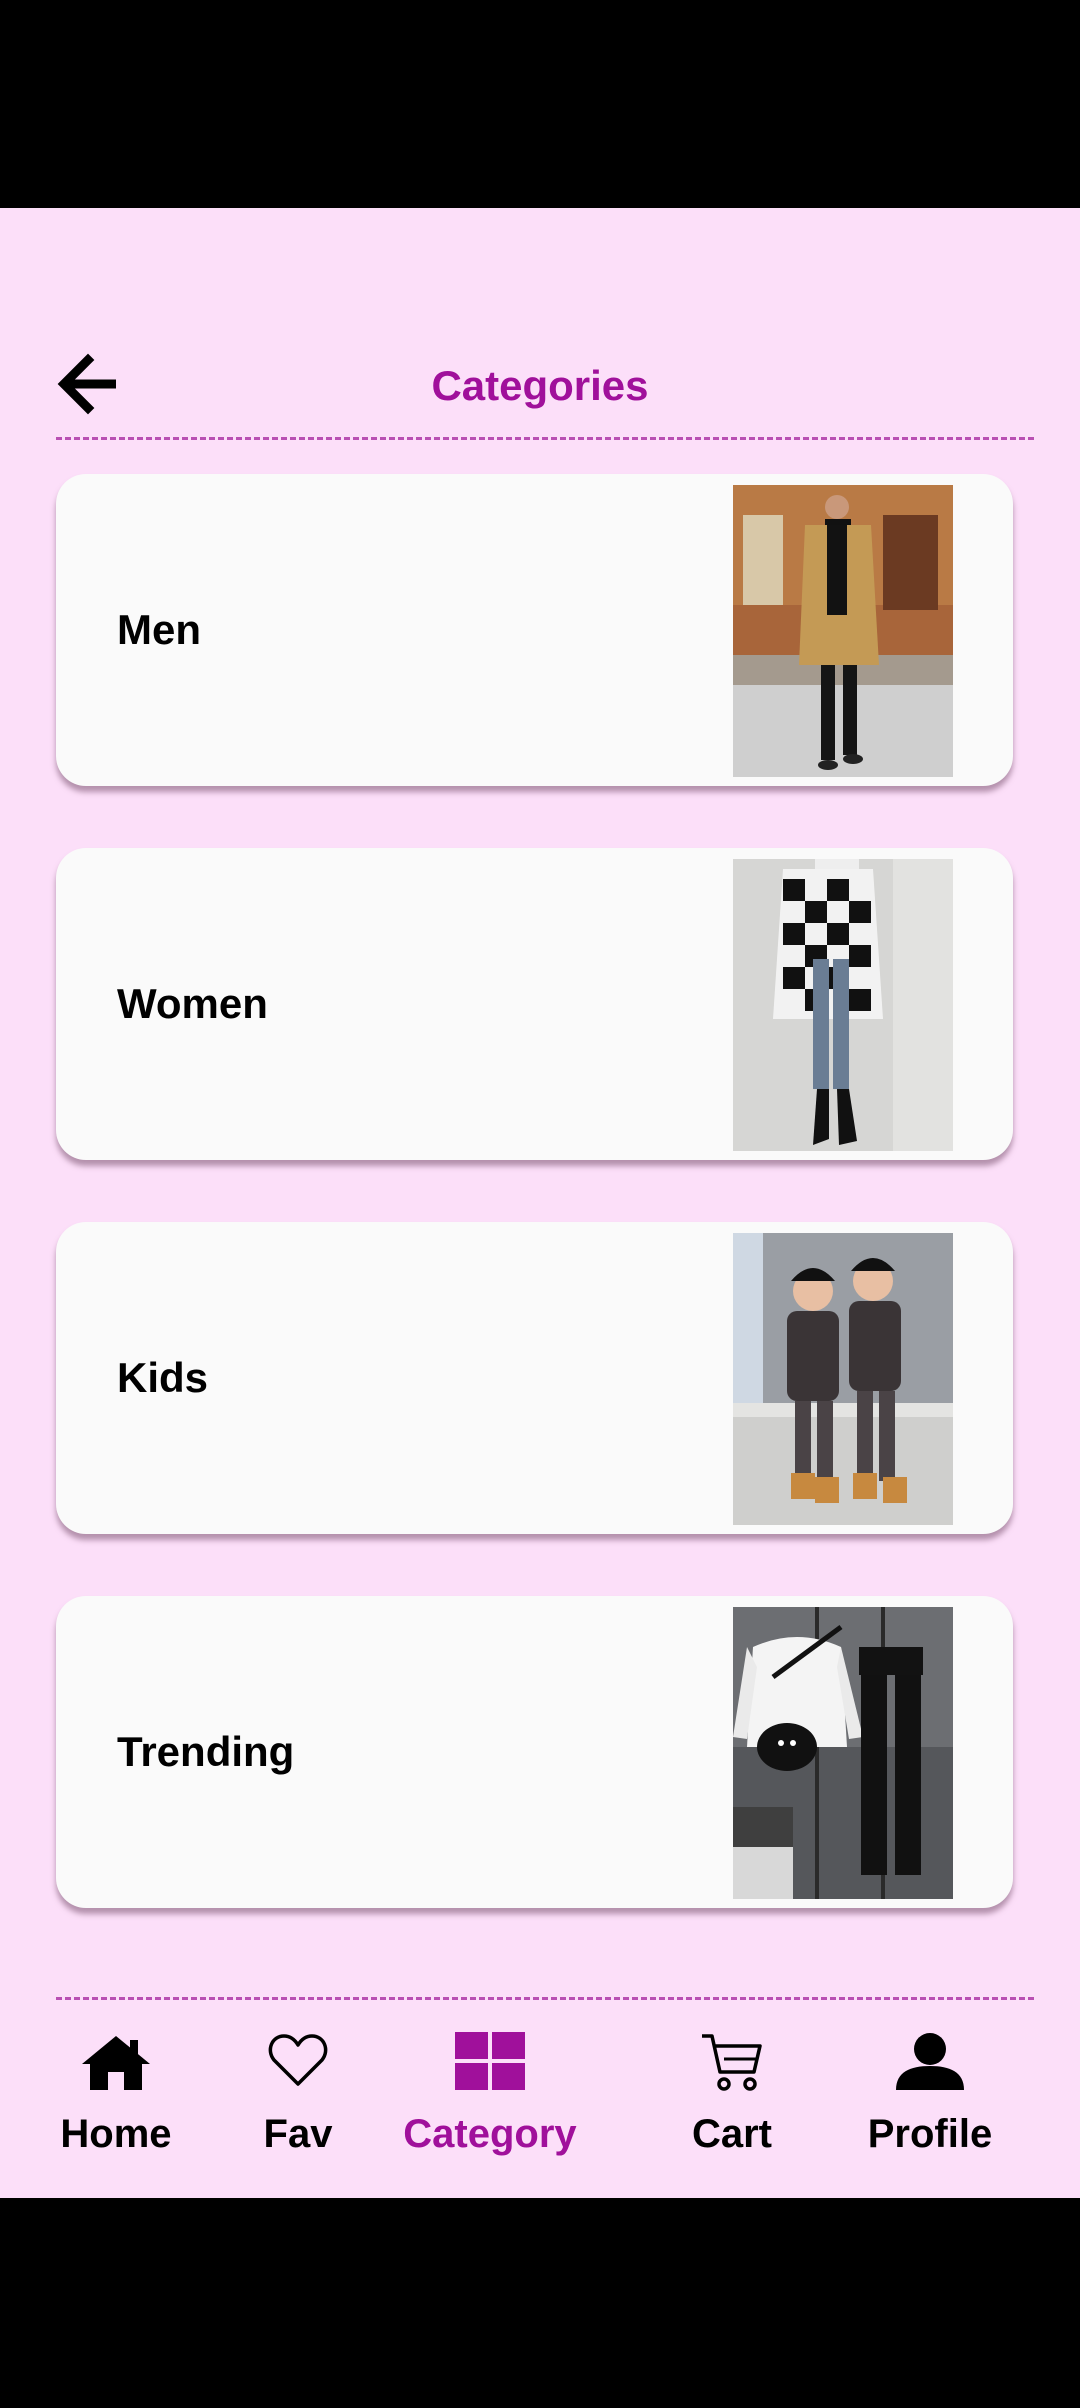 Image resolution: width=1080 pixels, height=2408 pixels. Describe the element at coordinates (159, 629) in the screenshot. I see `category-label: Men` at that location.